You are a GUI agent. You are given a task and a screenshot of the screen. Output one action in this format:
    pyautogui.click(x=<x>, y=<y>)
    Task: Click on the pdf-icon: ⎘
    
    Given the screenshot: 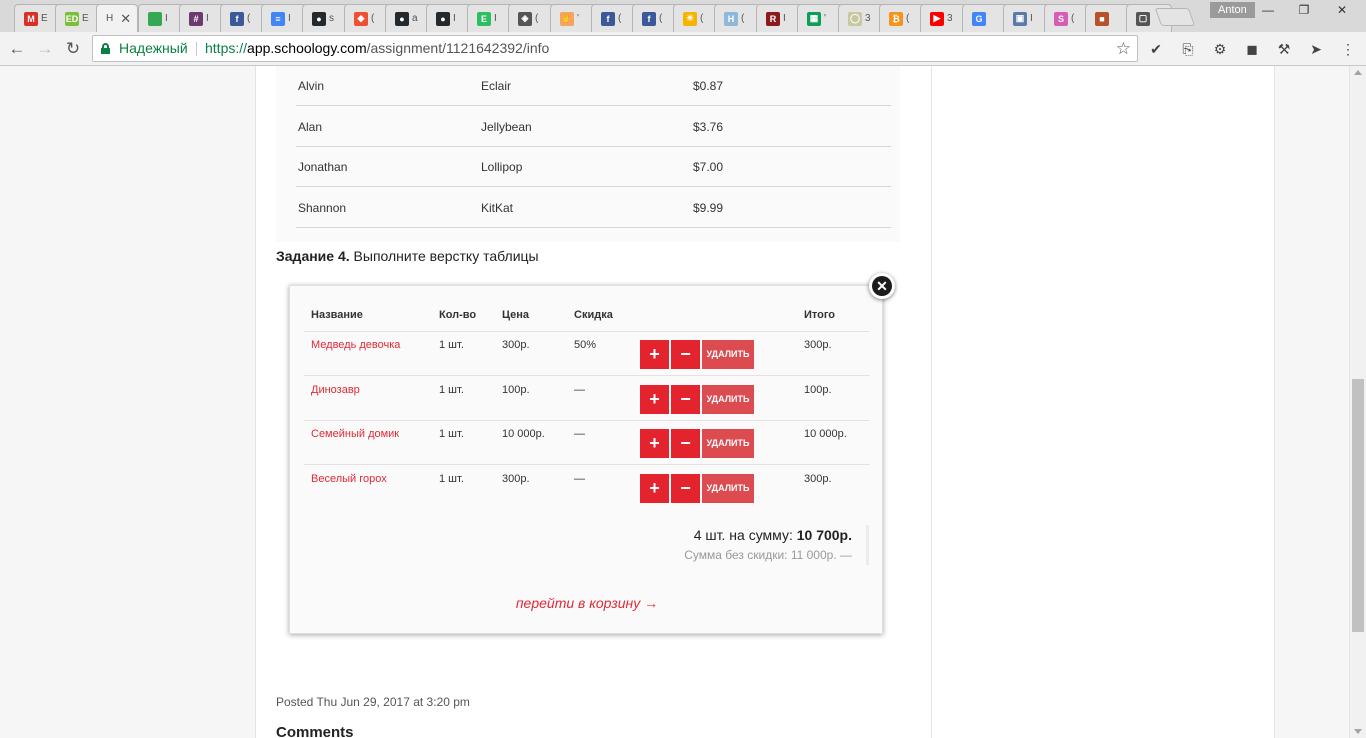 What is the action you would take?
    pyautogui.click(x=1188, y=49)
    